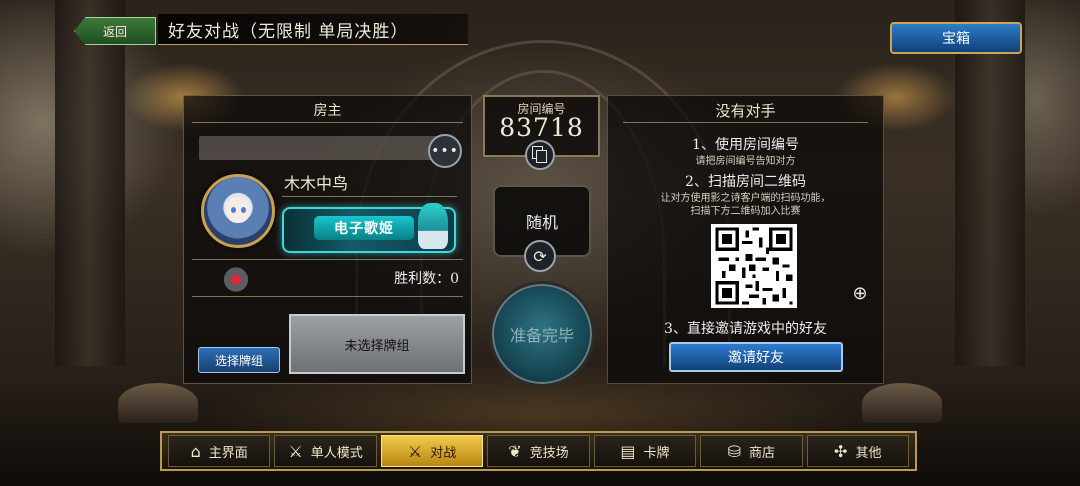  Describe the element at coordinates (228, 453) in the screenshot. I see `tab-label: 主界面` at that location.